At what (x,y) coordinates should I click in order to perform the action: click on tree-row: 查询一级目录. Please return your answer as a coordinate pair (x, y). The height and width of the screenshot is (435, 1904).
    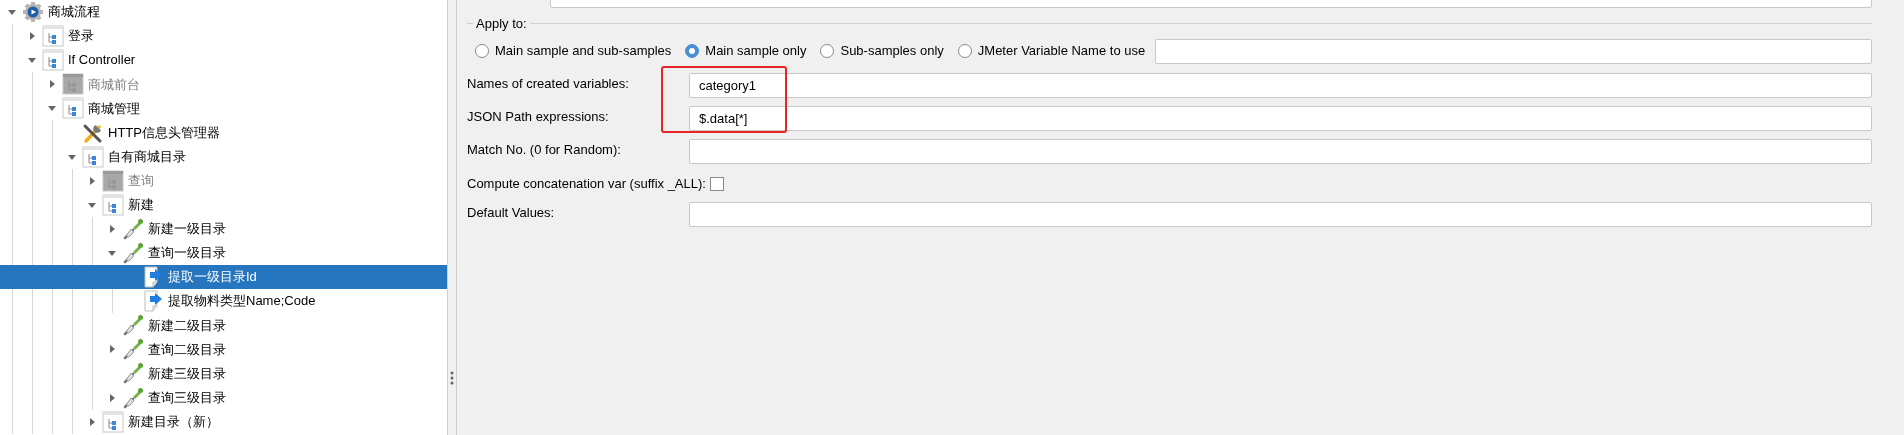
    Looking at the image, I should click on (223, 253).